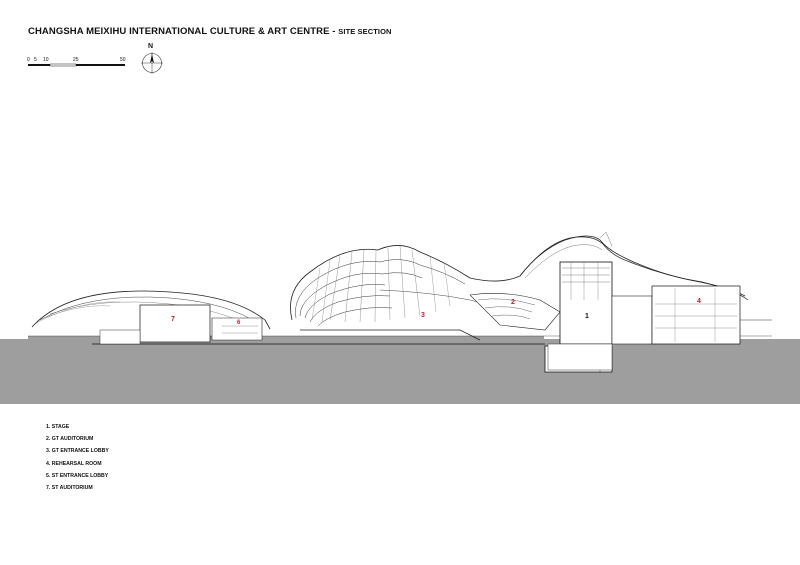 The height and width of the screenshot is (565, 800). I want to click on legend-item: 2. GT AUDITORIUM, so click(70, 439).